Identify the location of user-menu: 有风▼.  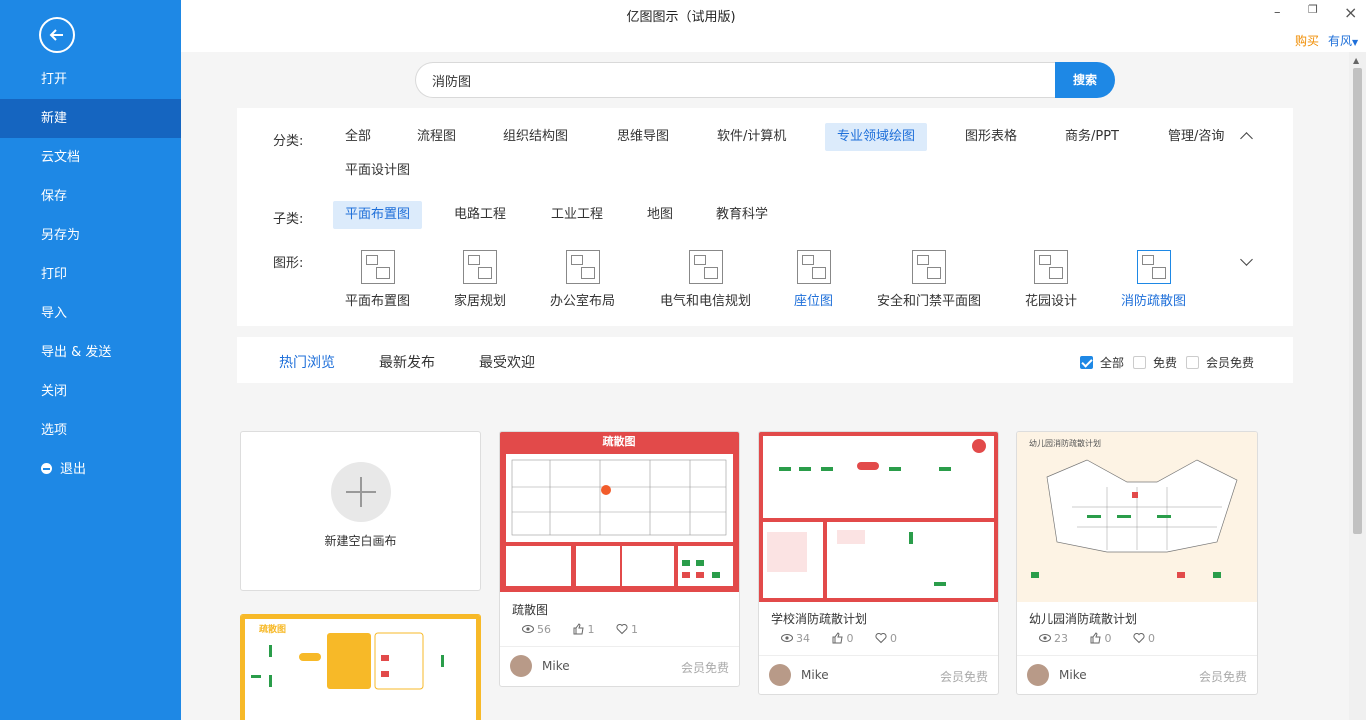
(1343, 40).